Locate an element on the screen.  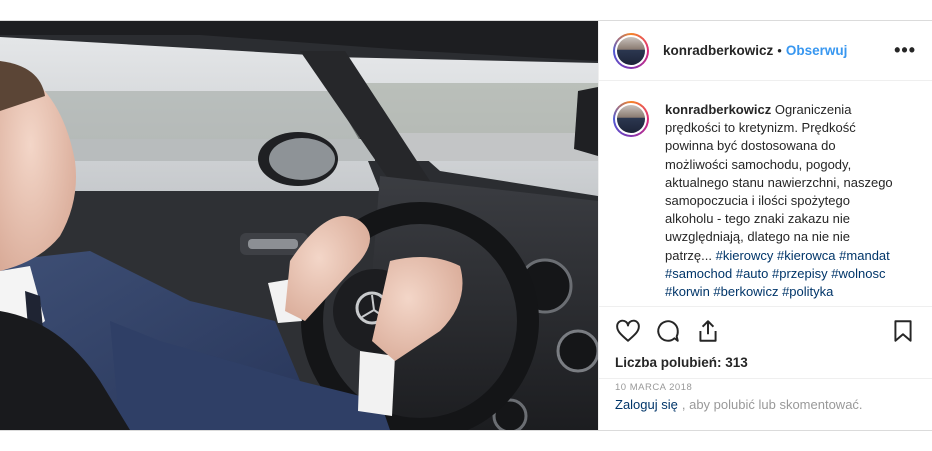
avatar is located at coordinates (631, 50).